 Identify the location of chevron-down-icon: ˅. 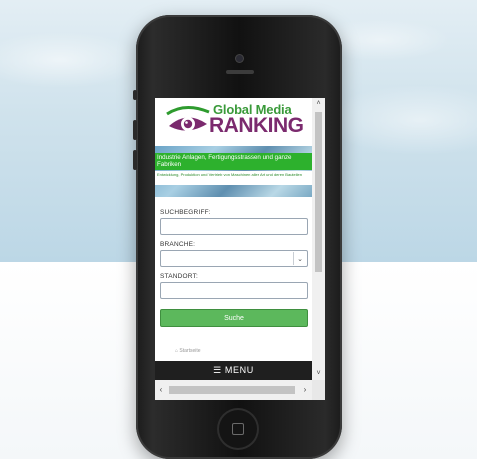
(318, 374).